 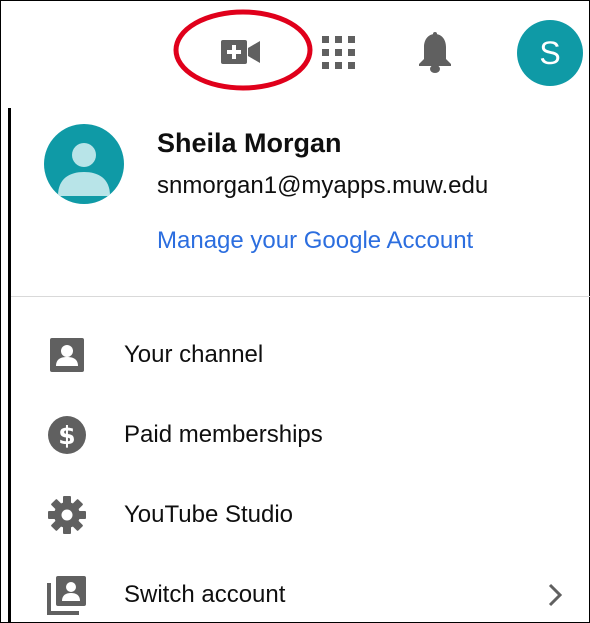 I want to click on apps-button, so click(x=339, y=53).